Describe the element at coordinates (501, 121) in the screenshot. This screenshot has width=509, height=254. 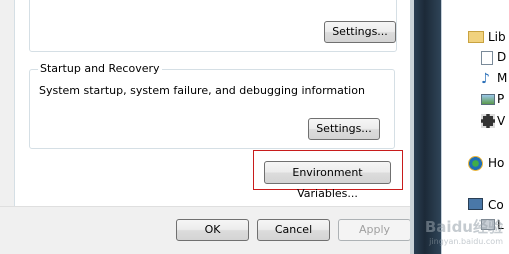
I see `nav-item-videos: V` at that location.